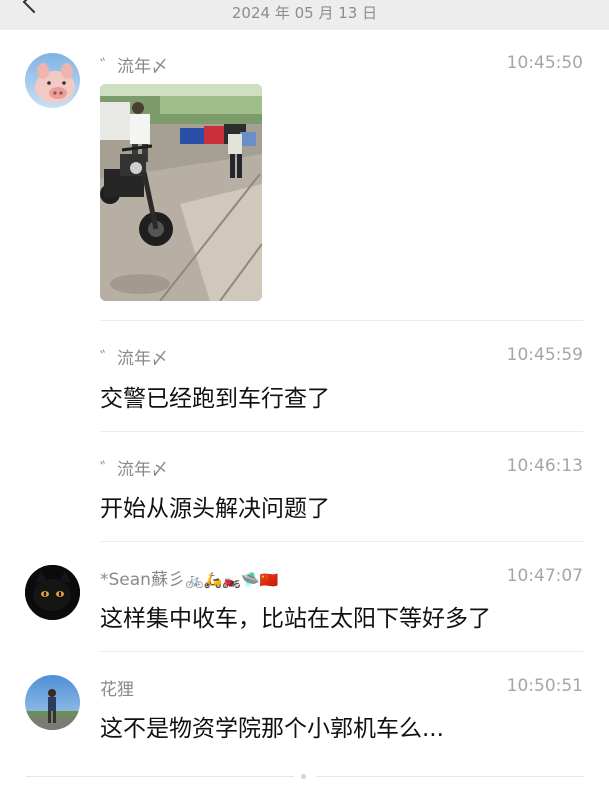  What do you see at coordinates (215, 399) in the screenshot?
I see `message-text: 交警已经跑到车行查了` at bounding box center [215, 399].